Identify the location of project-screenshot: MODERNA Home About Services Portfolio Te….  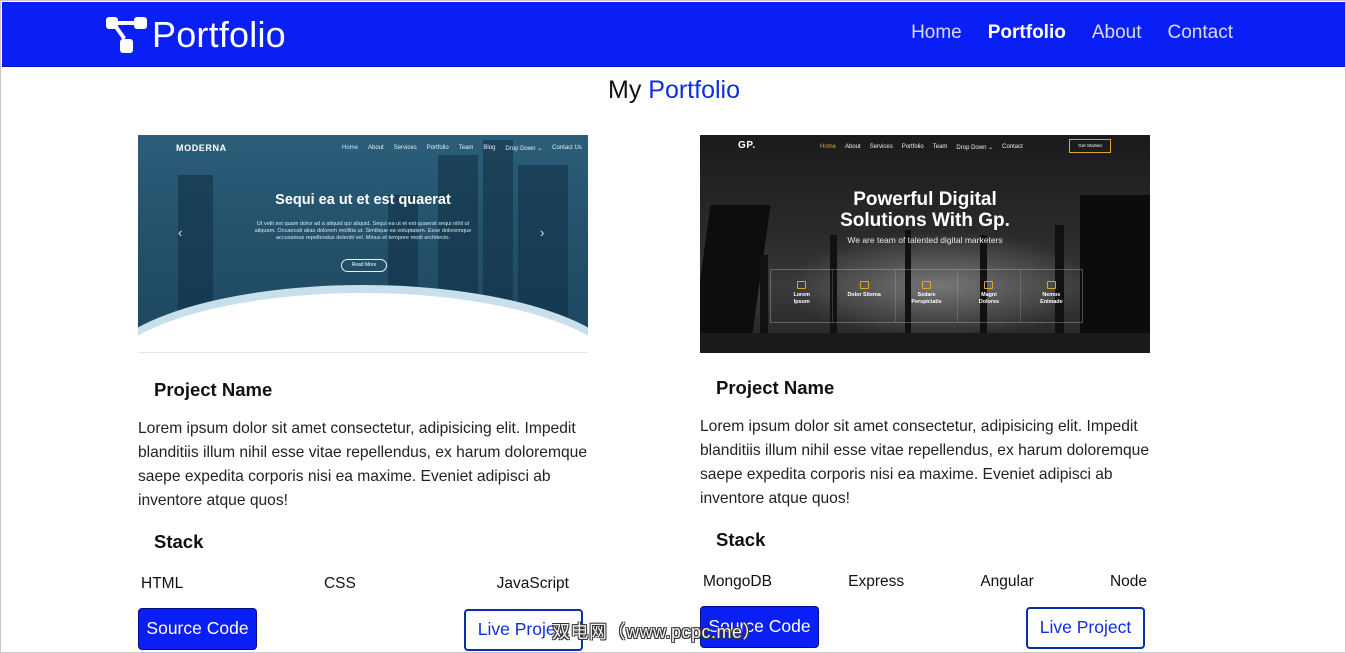
(363, 244).